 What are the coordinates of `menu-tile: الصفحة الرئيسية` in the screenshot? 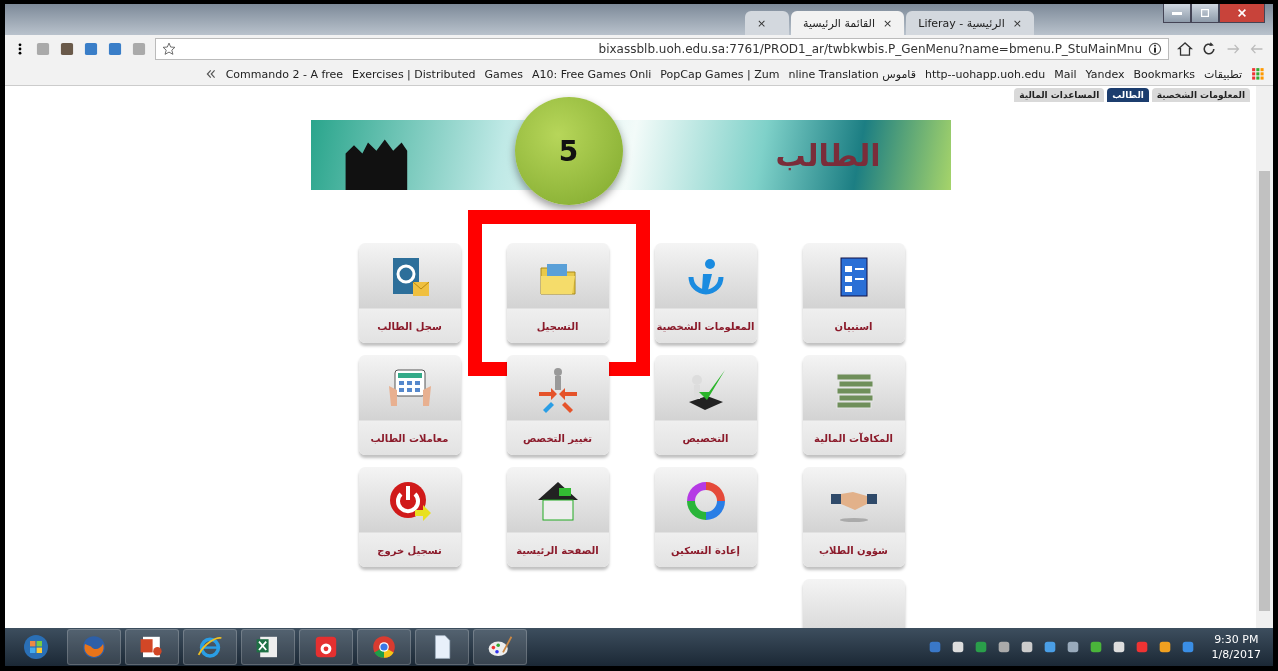 It's located at (557, 517).